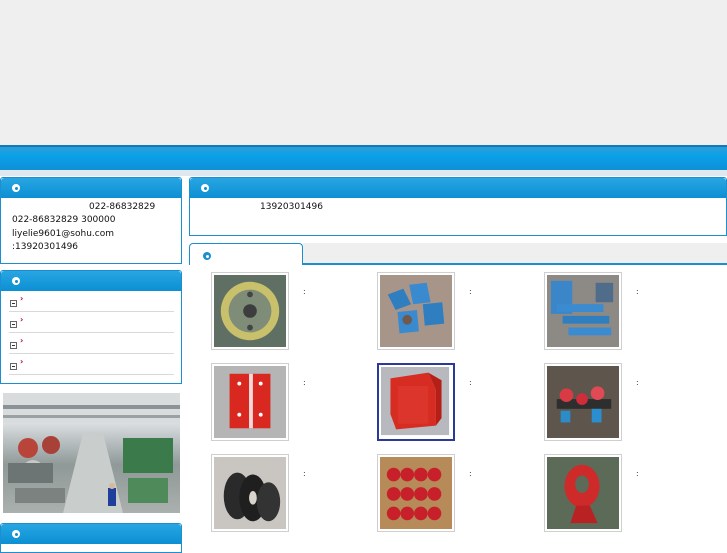 This screenshot has width=727, height=553. I want to click on bottom-left-box, so click(91, 538).